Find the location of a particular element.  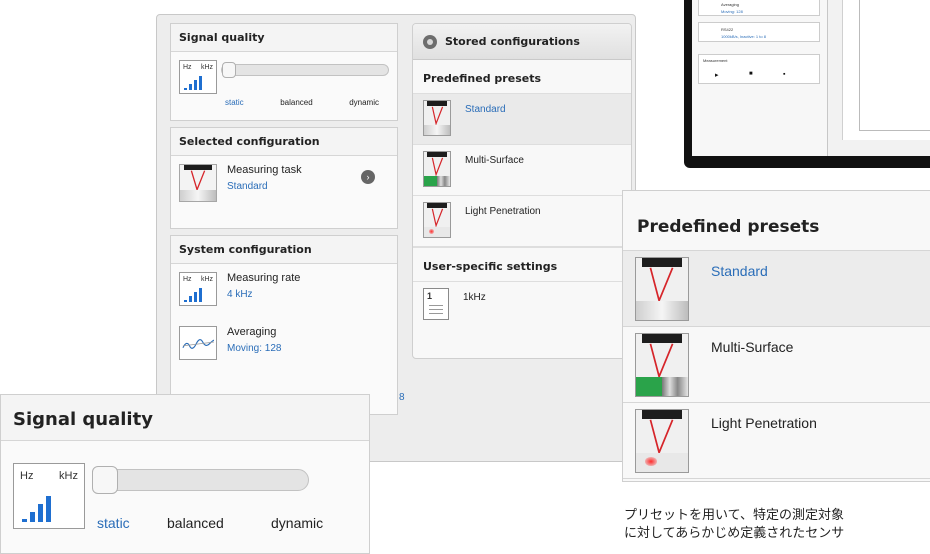

chevron-right-icon: › is located at coordinates (368, 177).